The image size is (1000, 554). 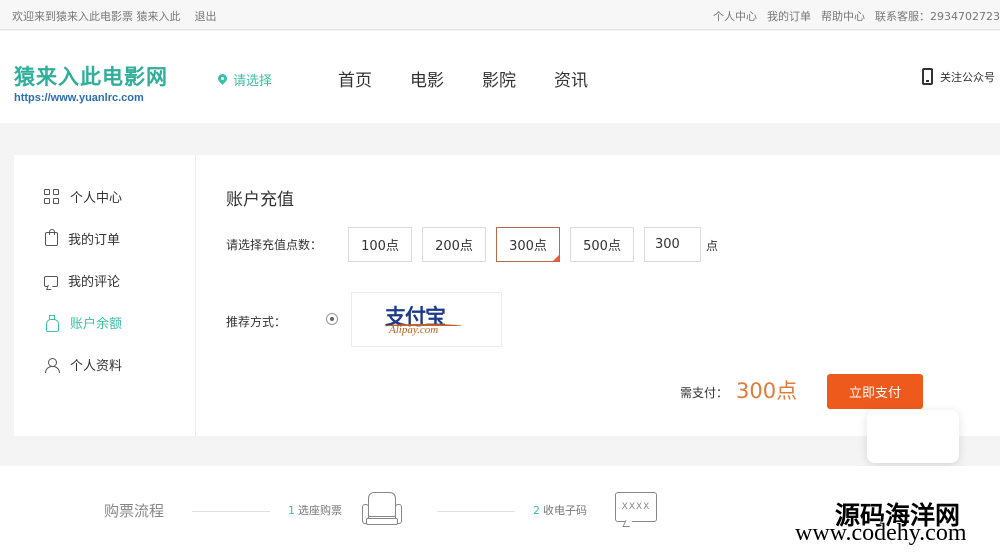 I want to click on e-ticket-code-icon: XXXX, so click(x=636, y=507).